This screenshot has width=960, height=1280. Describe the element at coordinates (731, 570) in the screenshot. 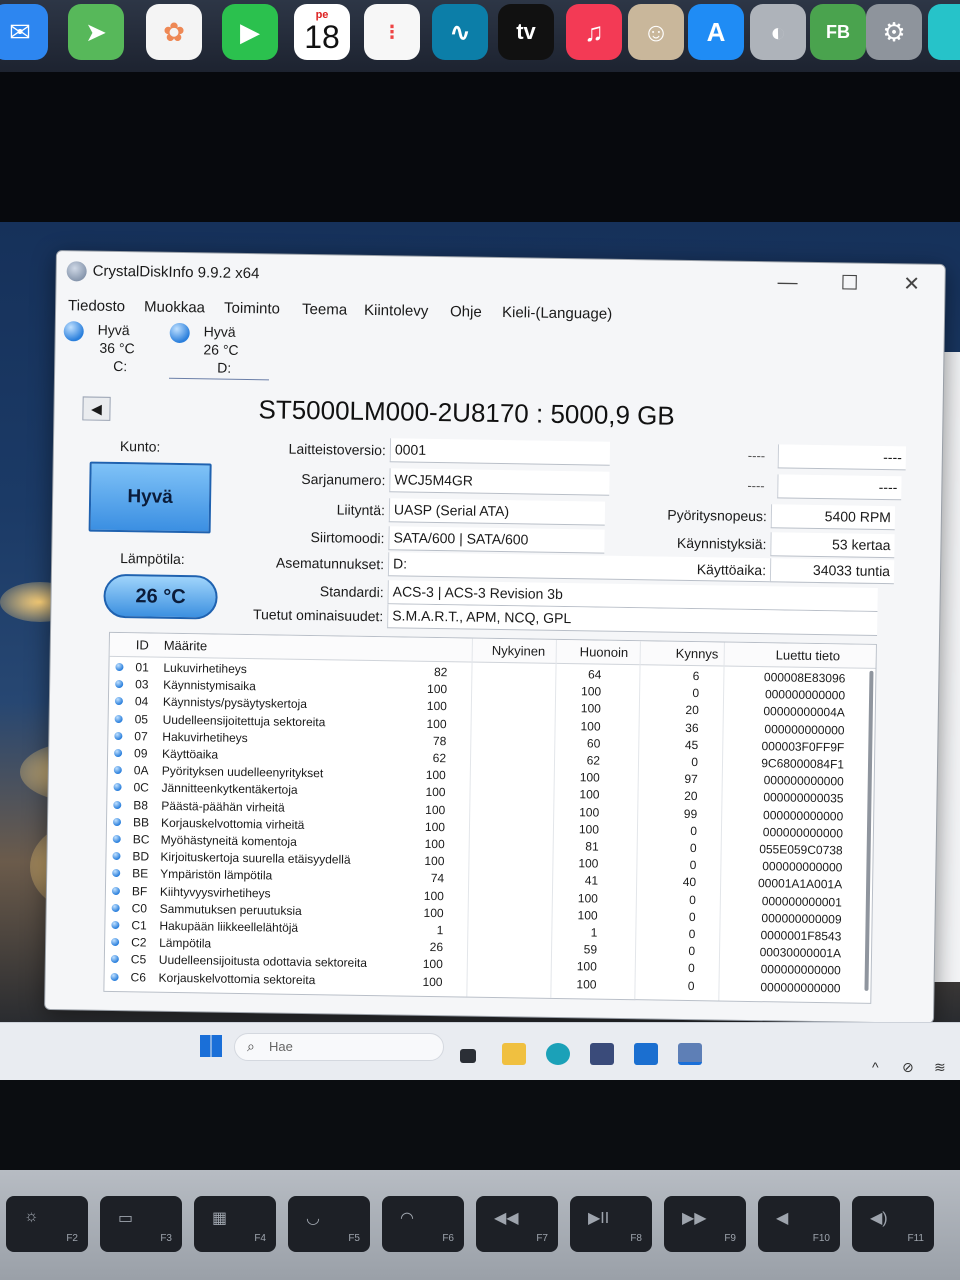

I see `power-hours-label: Käyttöaika:` at that location.